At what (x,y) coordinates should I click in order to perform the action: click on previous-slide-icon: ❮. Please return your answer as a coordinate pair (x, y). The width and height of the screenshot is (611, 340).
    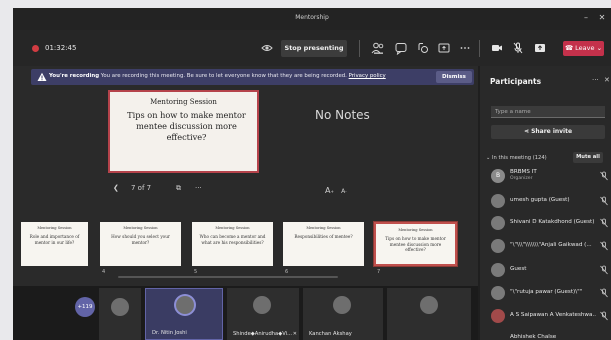
    Looking at the image, I should click on (116, 188).